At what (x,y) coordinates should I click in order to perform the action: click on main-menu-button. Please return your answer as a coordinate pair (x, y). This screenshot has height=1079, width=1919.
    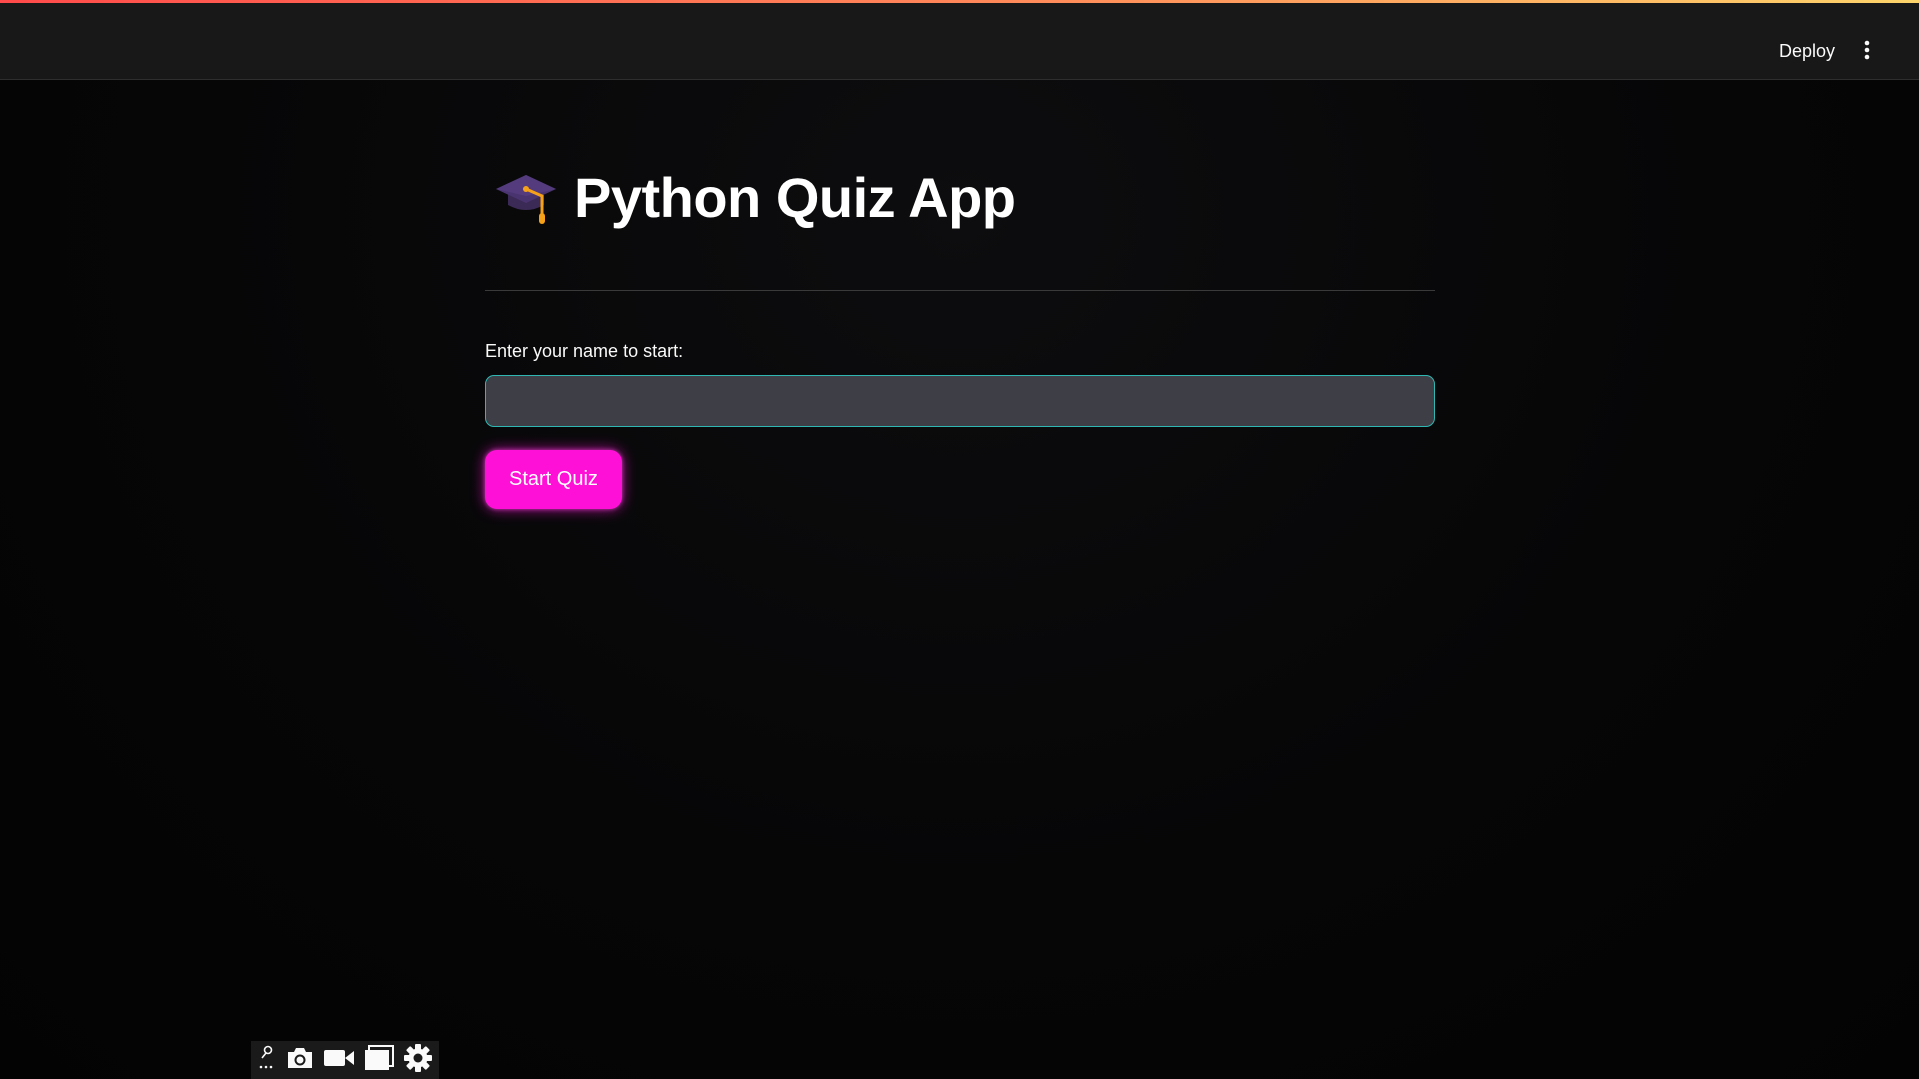
    Looking at the image, I should click on (1867, 51).